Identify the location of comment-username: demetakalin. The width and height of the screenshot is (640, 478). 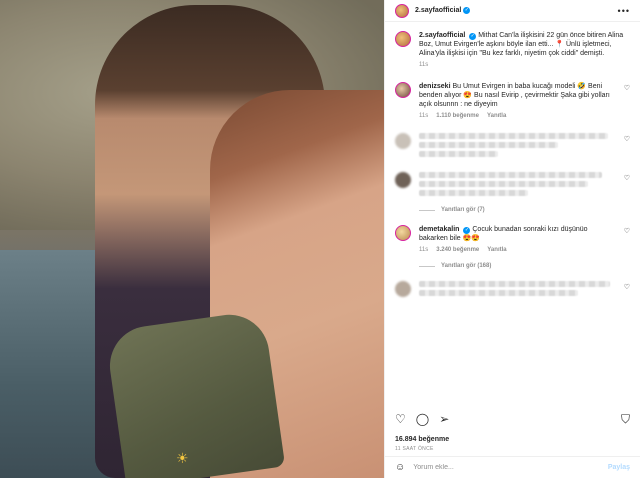
(439, 229).